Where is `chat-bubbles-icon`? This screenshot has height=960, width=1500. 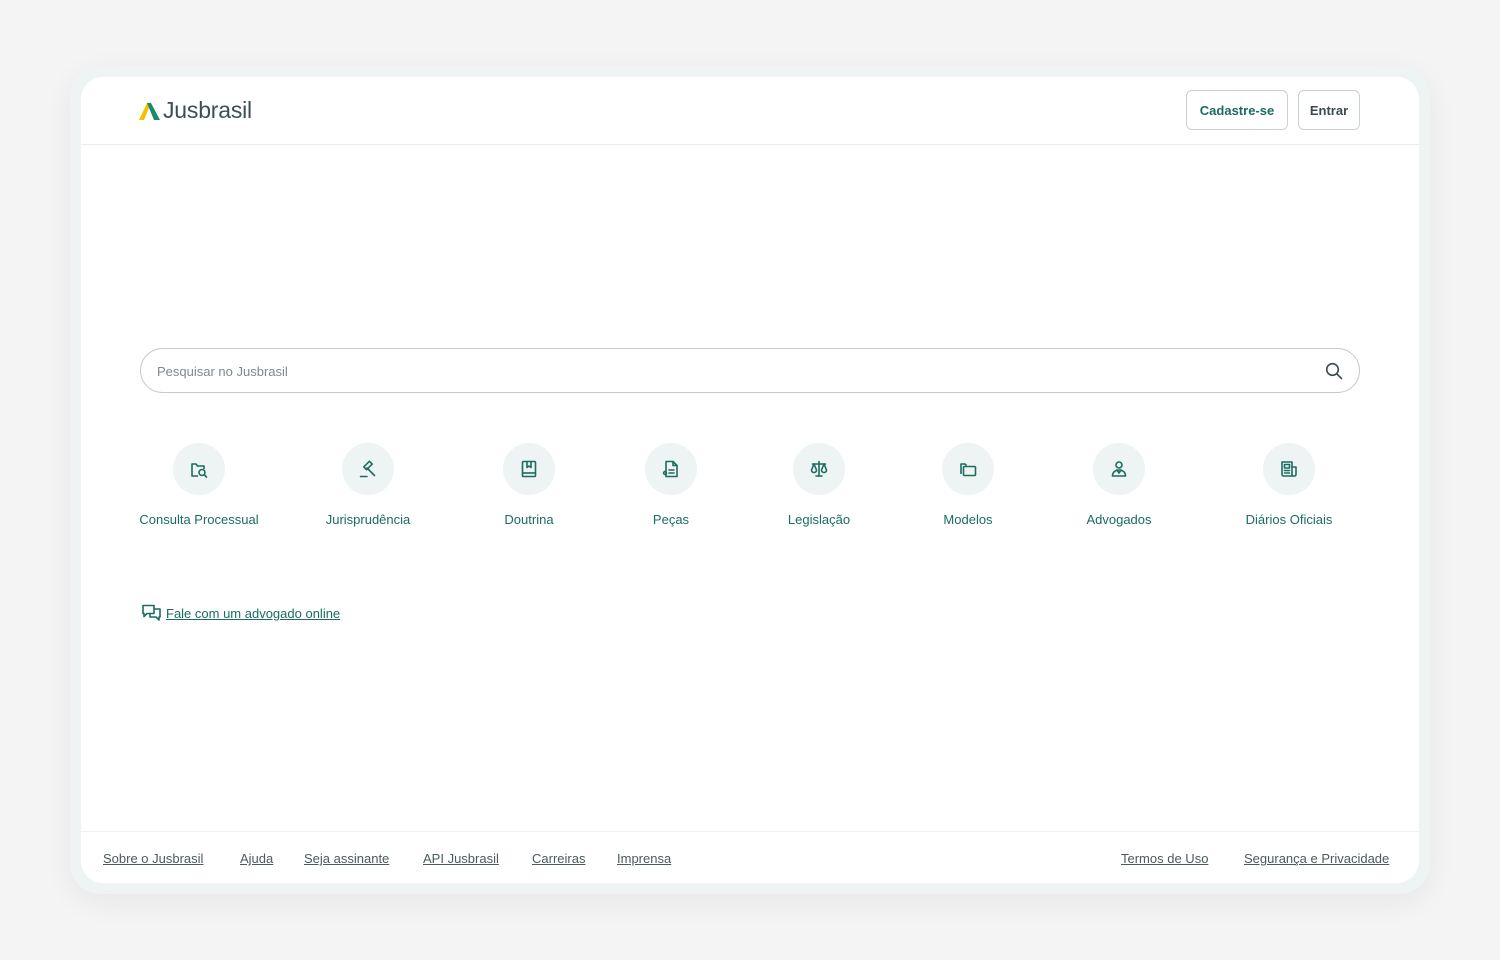 chat-bubbles-icon is located at coordinates (151, 612).